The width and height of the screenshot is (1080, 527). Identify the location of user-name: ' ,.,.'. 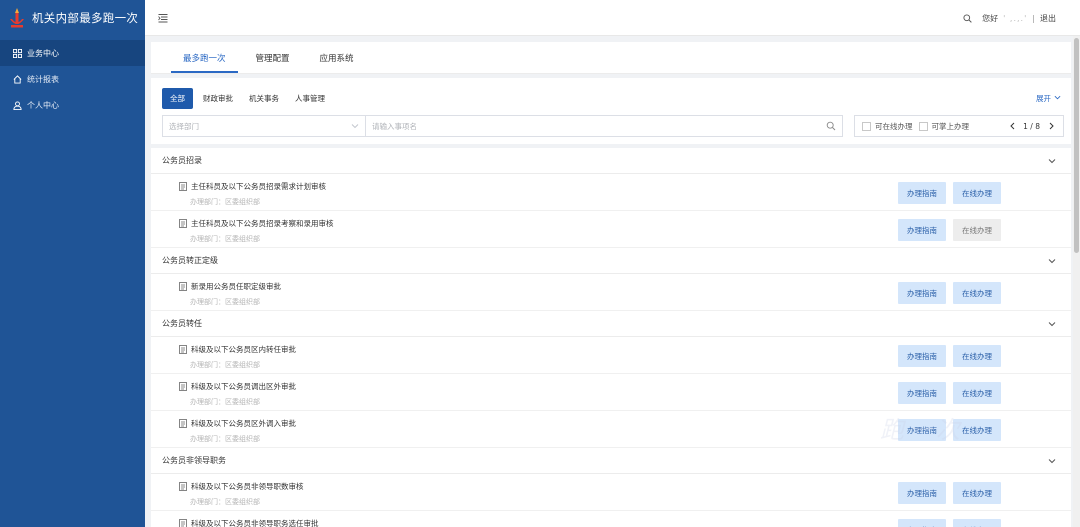
(1015, 18).